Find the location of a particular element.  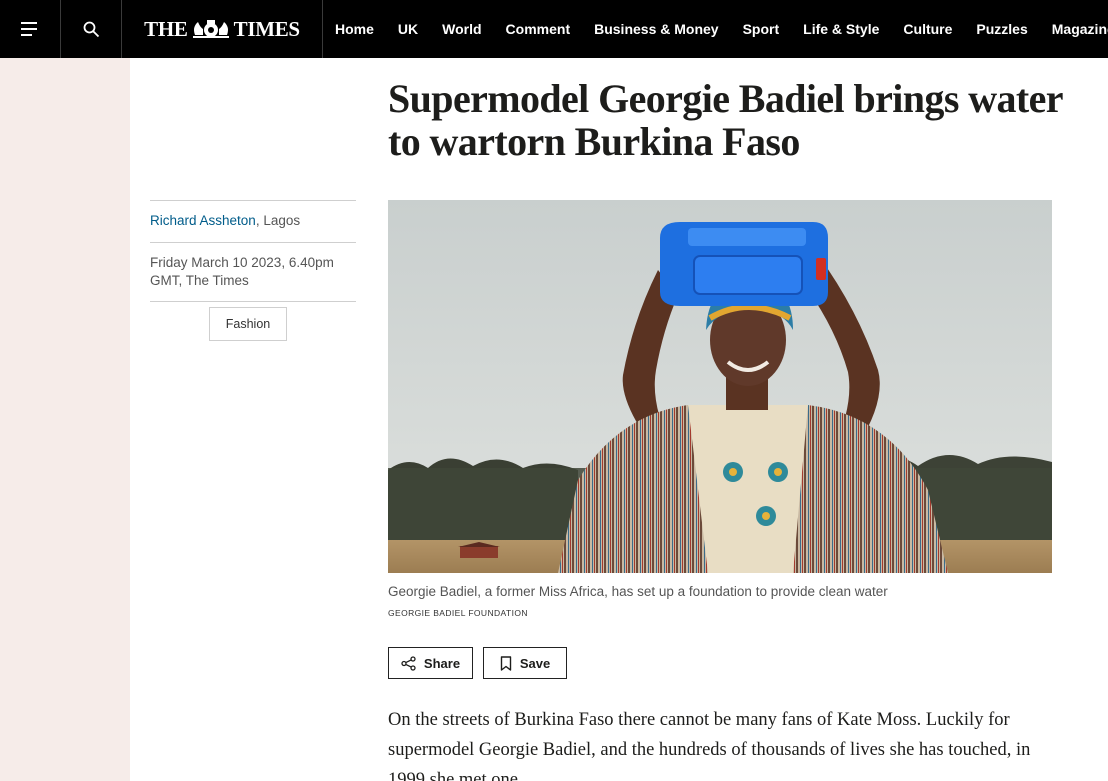

bookmark-icon is located at coordinates (506, 663).